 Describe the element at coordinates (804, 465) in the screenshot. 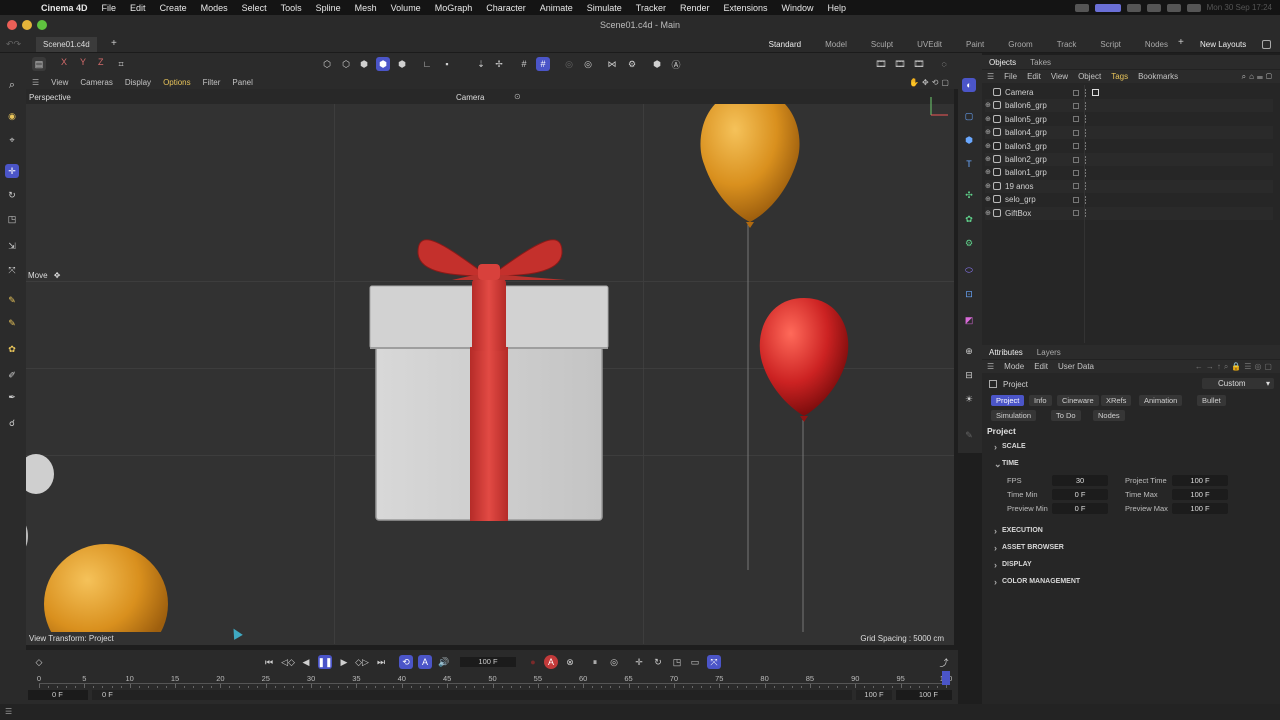

I see `balloon-red` at that location.